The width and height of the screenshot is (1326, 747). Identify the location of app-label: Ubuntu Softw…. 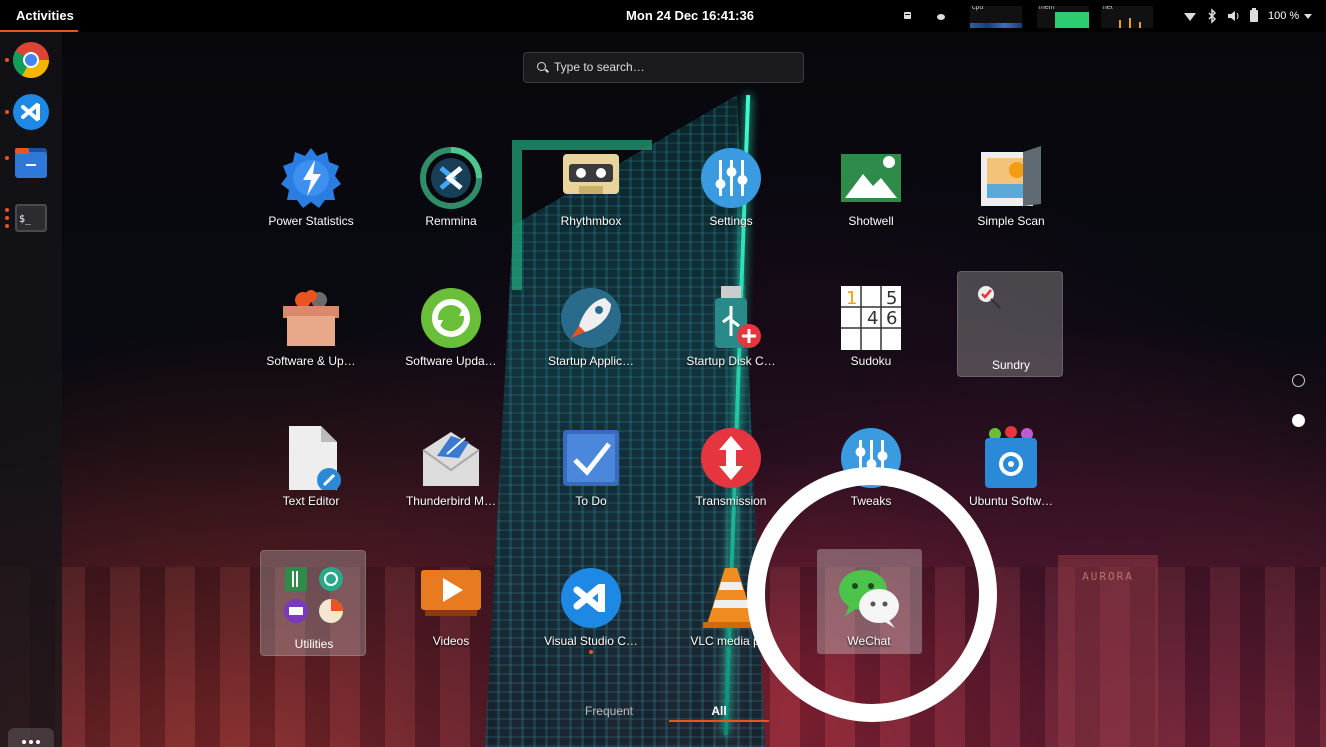
(1011, 501).